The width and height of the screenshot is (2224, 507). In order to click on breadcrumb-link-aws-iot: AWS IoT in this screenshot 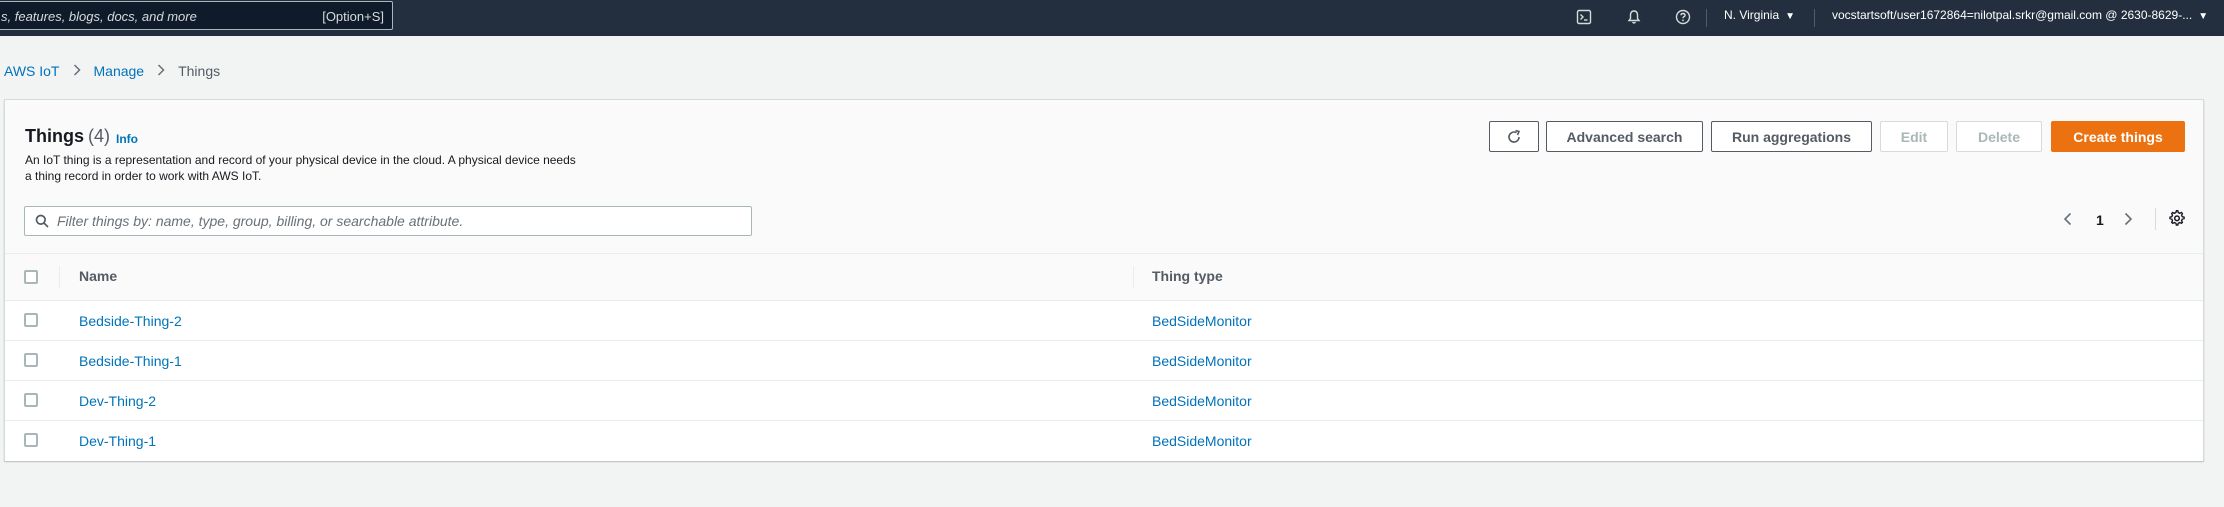, I will do `click(32, 71)`.